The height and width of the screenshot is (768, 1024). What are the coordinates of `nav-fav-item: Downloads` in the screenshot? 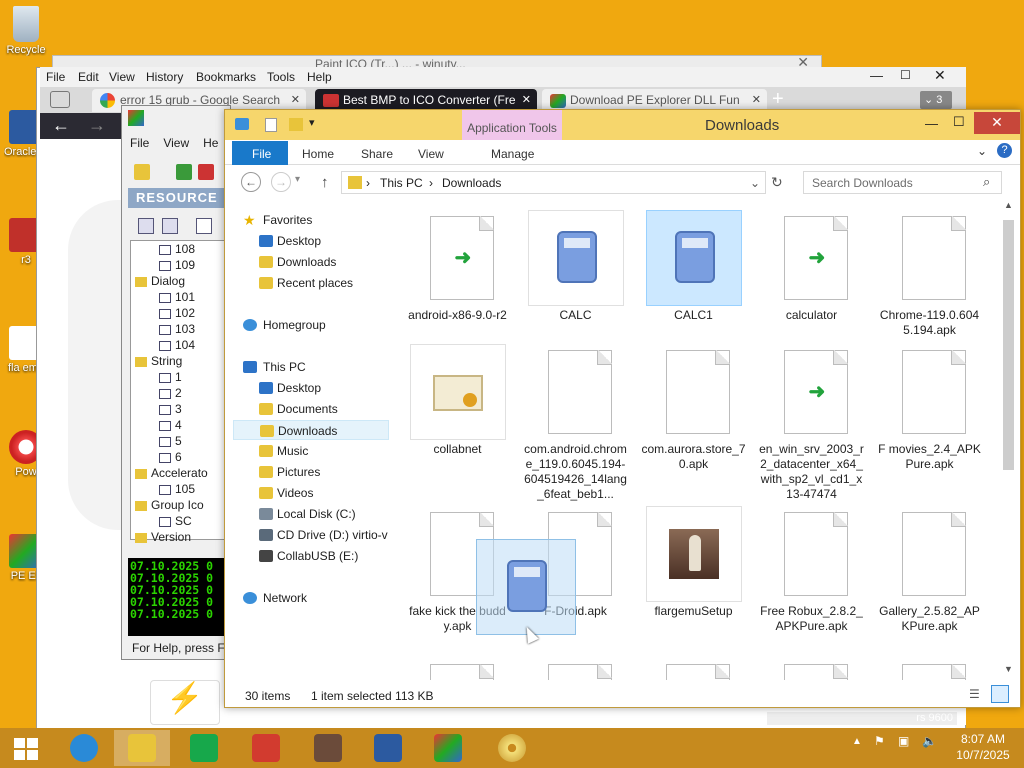 It's located at (311, 262).